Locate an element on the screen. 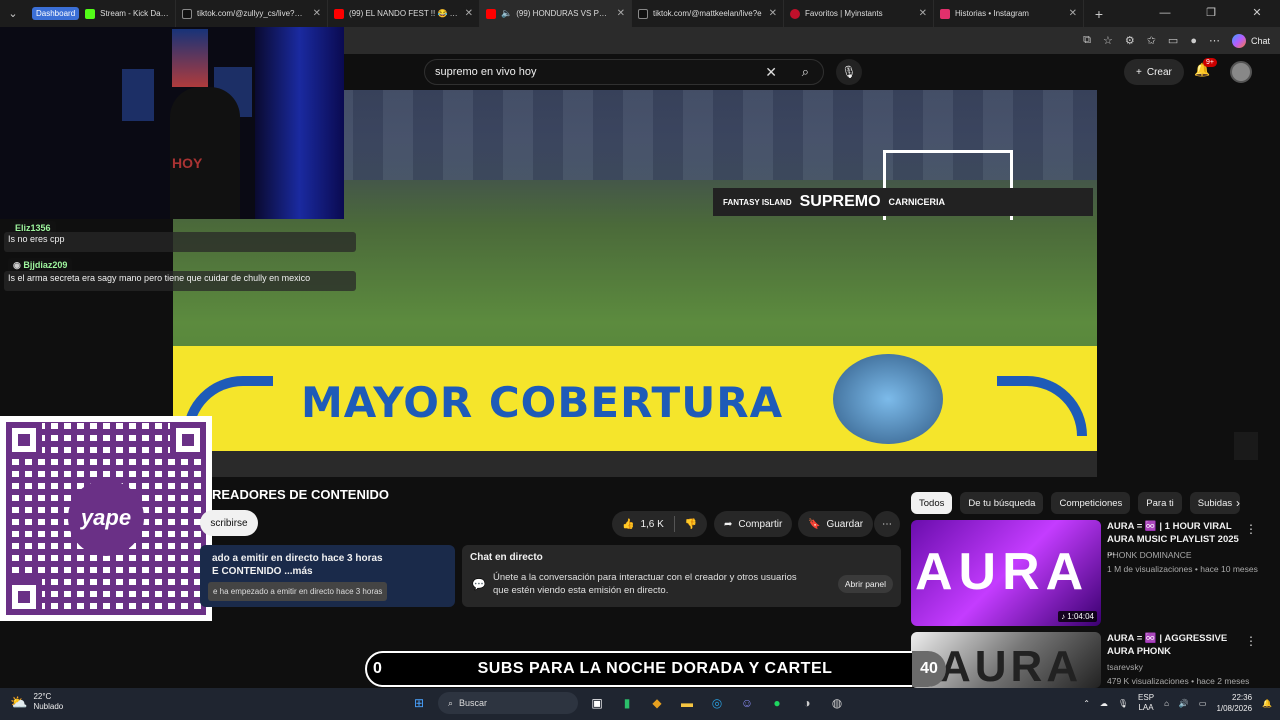 This screenshot has width=1280, height=720. language-indicator: ESP LAA is located at coordinates (1146, 703).